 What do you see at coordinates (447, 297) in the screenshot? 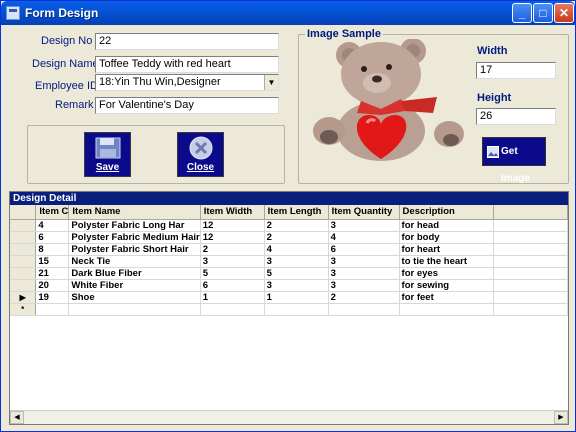
I see `table-cell: for feet` at bounding box center [447, 297].